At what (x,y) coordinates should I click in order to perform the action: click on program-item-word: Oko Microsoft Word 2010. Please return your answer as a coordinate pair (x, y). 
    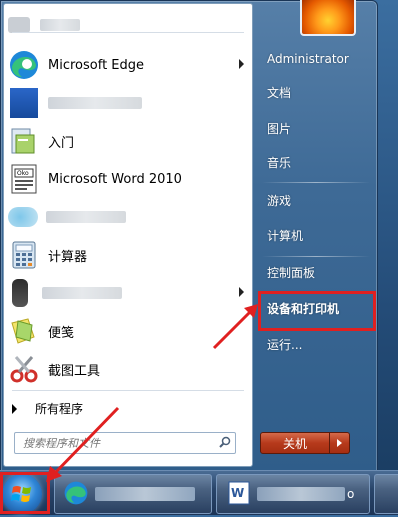
    Looking at the image, I should click on (127, 179).